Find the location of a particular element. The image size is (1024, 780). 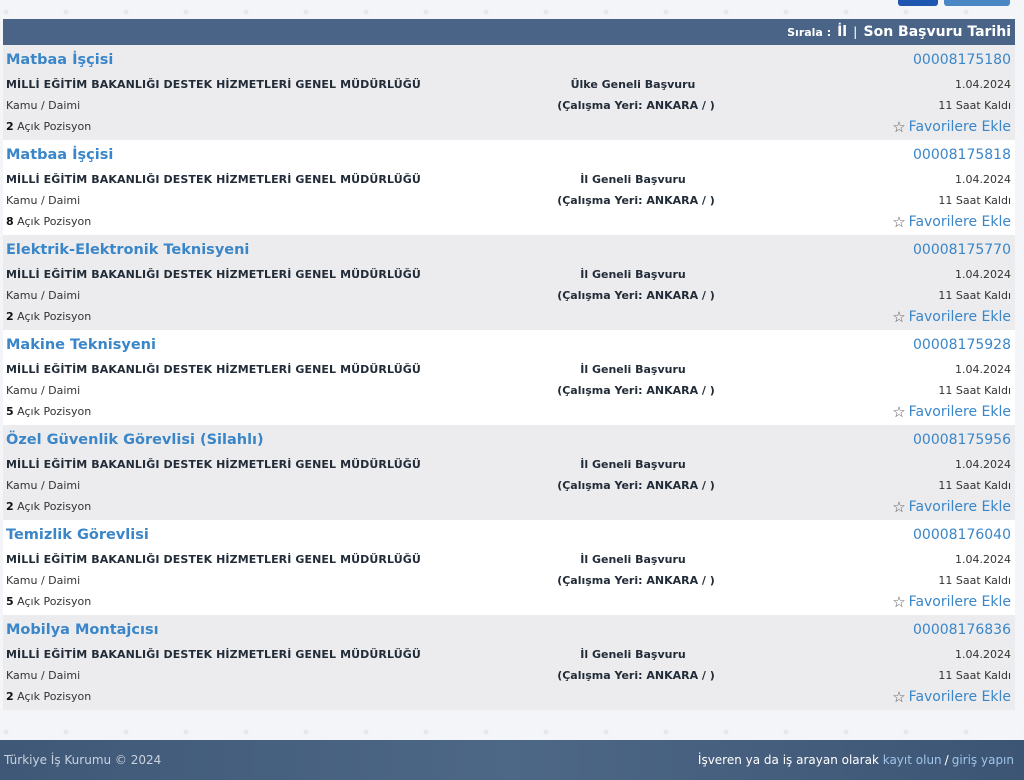

job-id-link: 00008176040 is located at coordinates (962, 535).